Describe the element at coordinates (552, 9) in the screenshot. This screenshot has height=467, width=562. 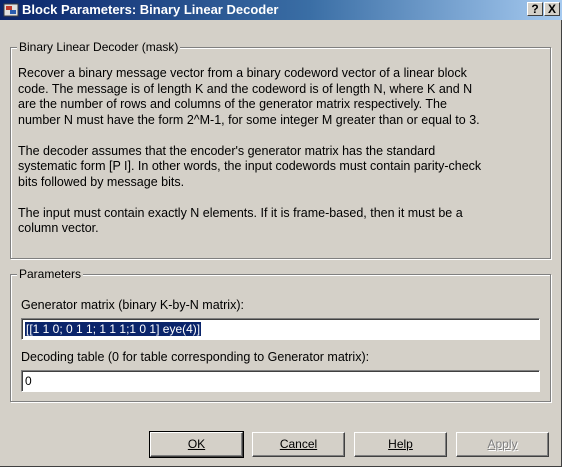
I see `close-button: X` at that location.